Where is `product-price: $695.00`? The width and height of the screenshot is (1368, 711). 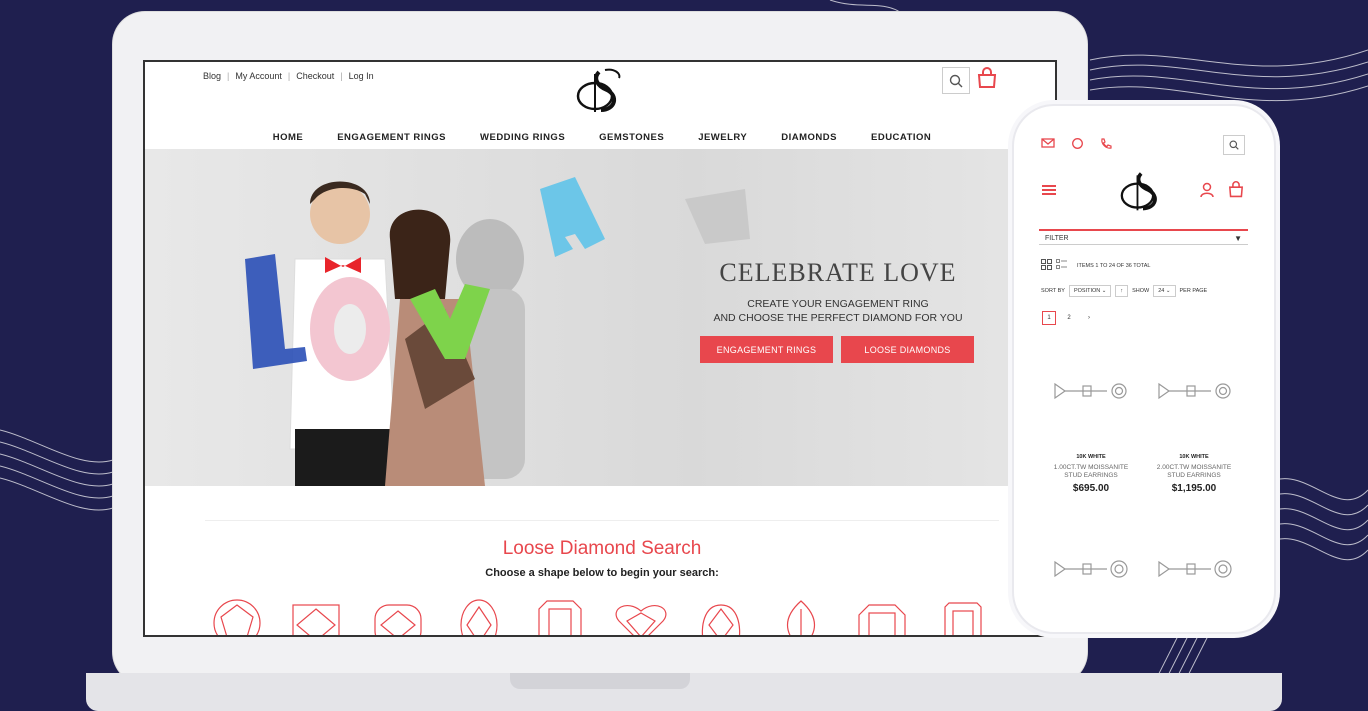
product-price: $695.00 is located at coordinates (1091, 488).